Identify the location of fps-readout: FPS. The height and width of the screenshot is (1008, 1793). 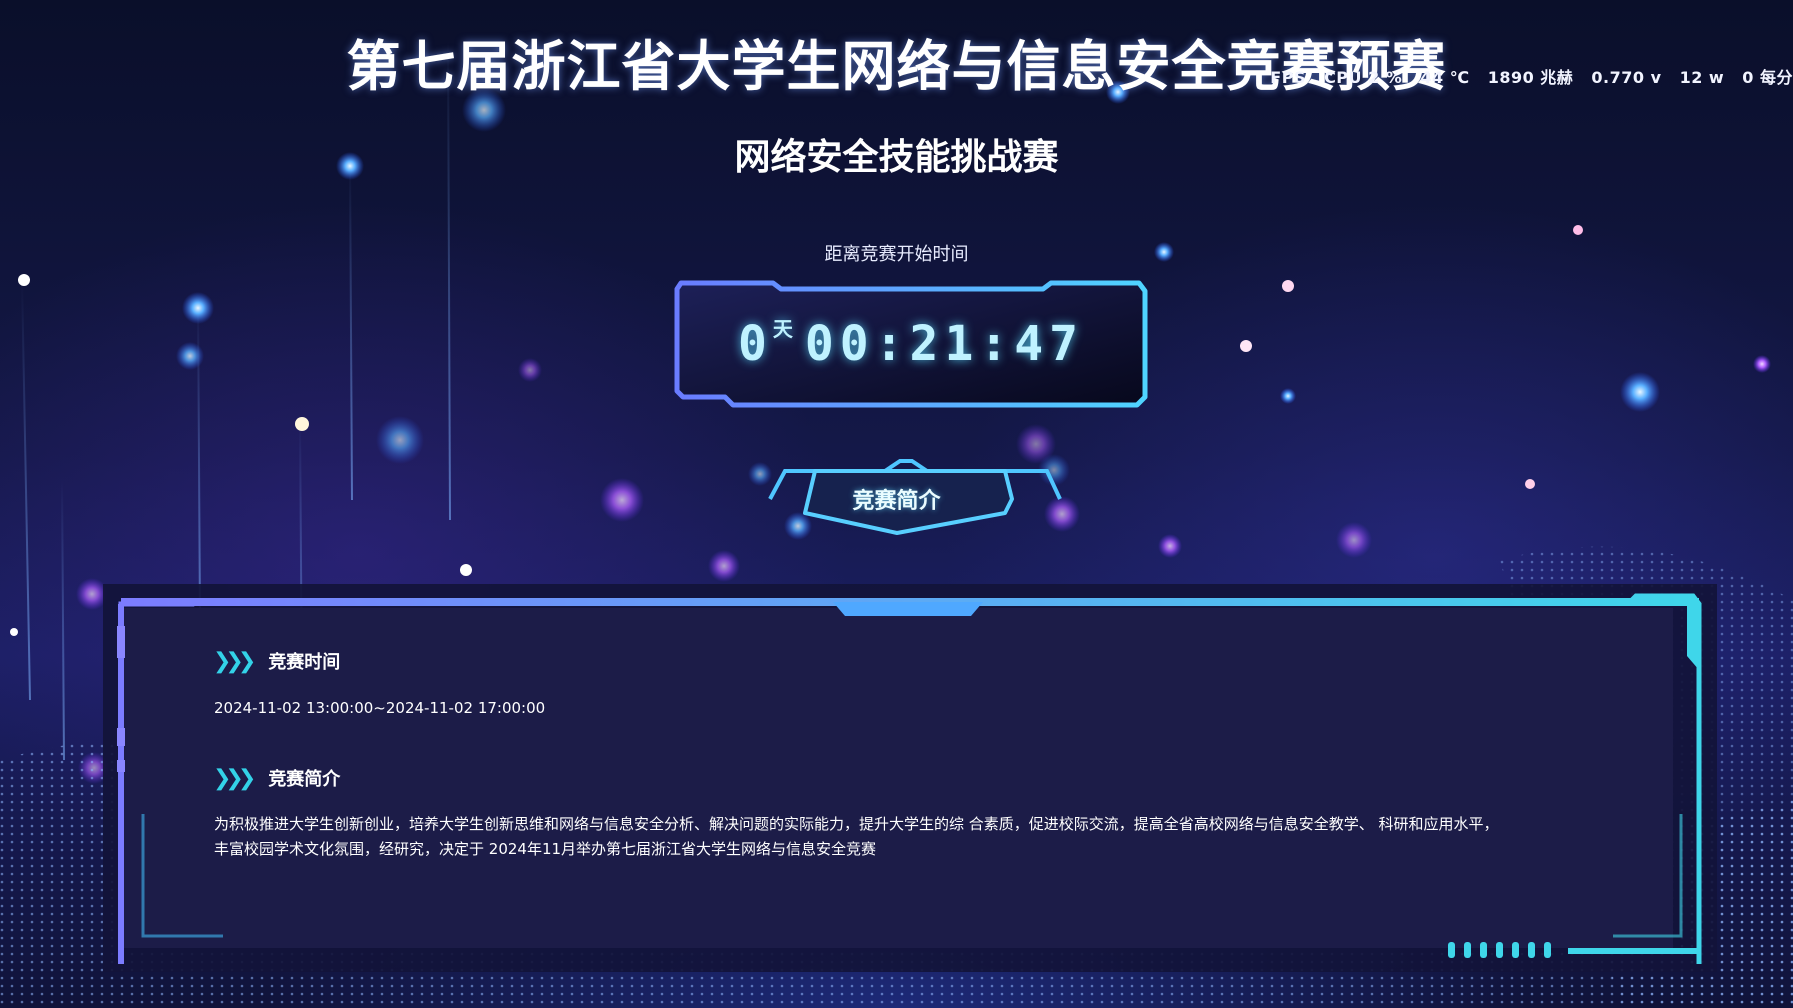
(1288, 77).